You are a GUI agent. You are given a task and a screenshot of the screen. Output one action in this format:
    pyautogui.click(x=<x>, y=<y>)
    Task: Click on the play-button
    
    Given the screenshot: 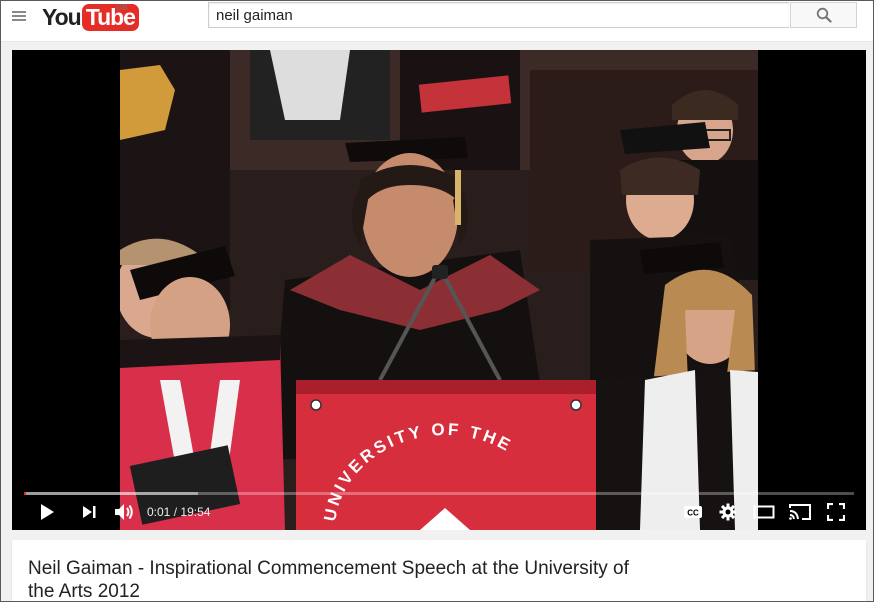 What is the action you would take?
    pyautogui.click(x=47, y=512)
    